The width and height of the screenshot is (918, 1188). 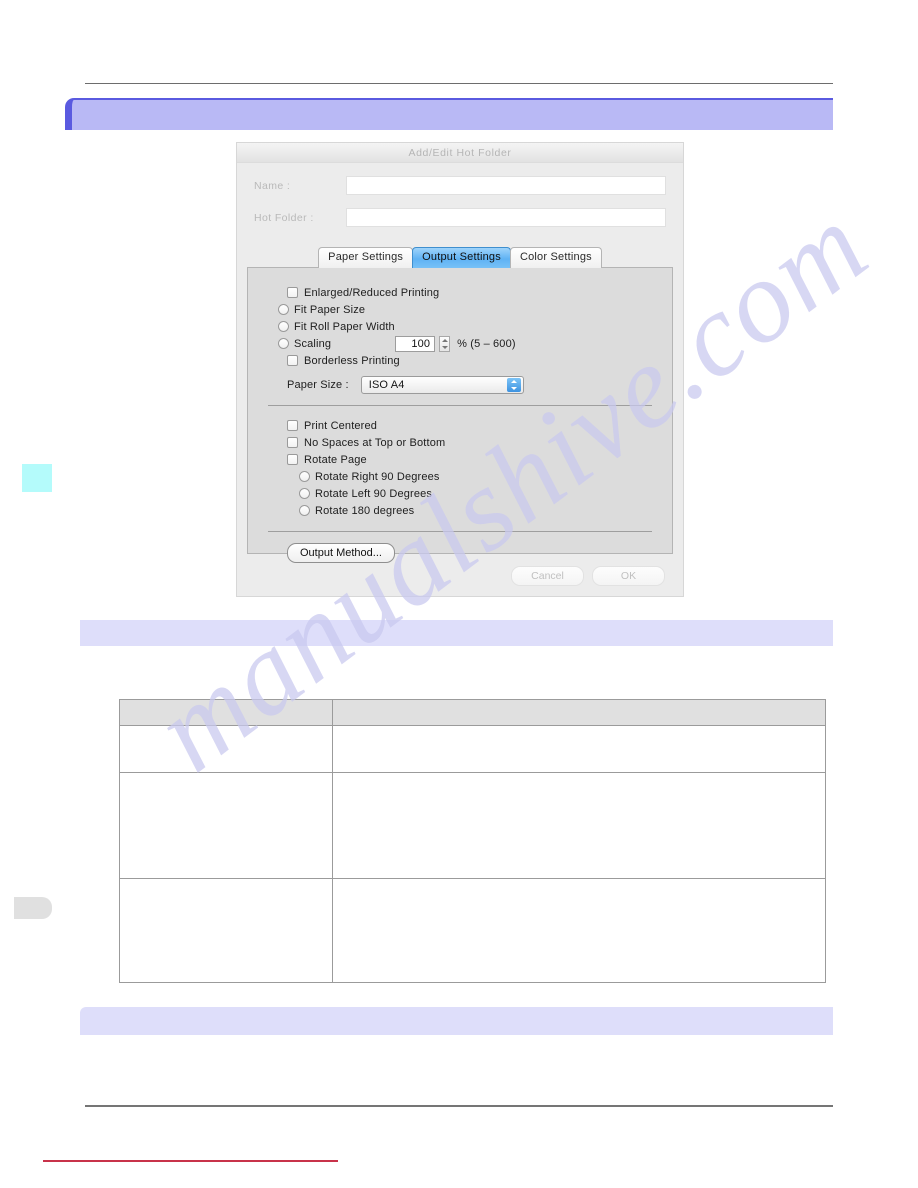 I want to click on panel-divider-top, so click(x=460, y=405).